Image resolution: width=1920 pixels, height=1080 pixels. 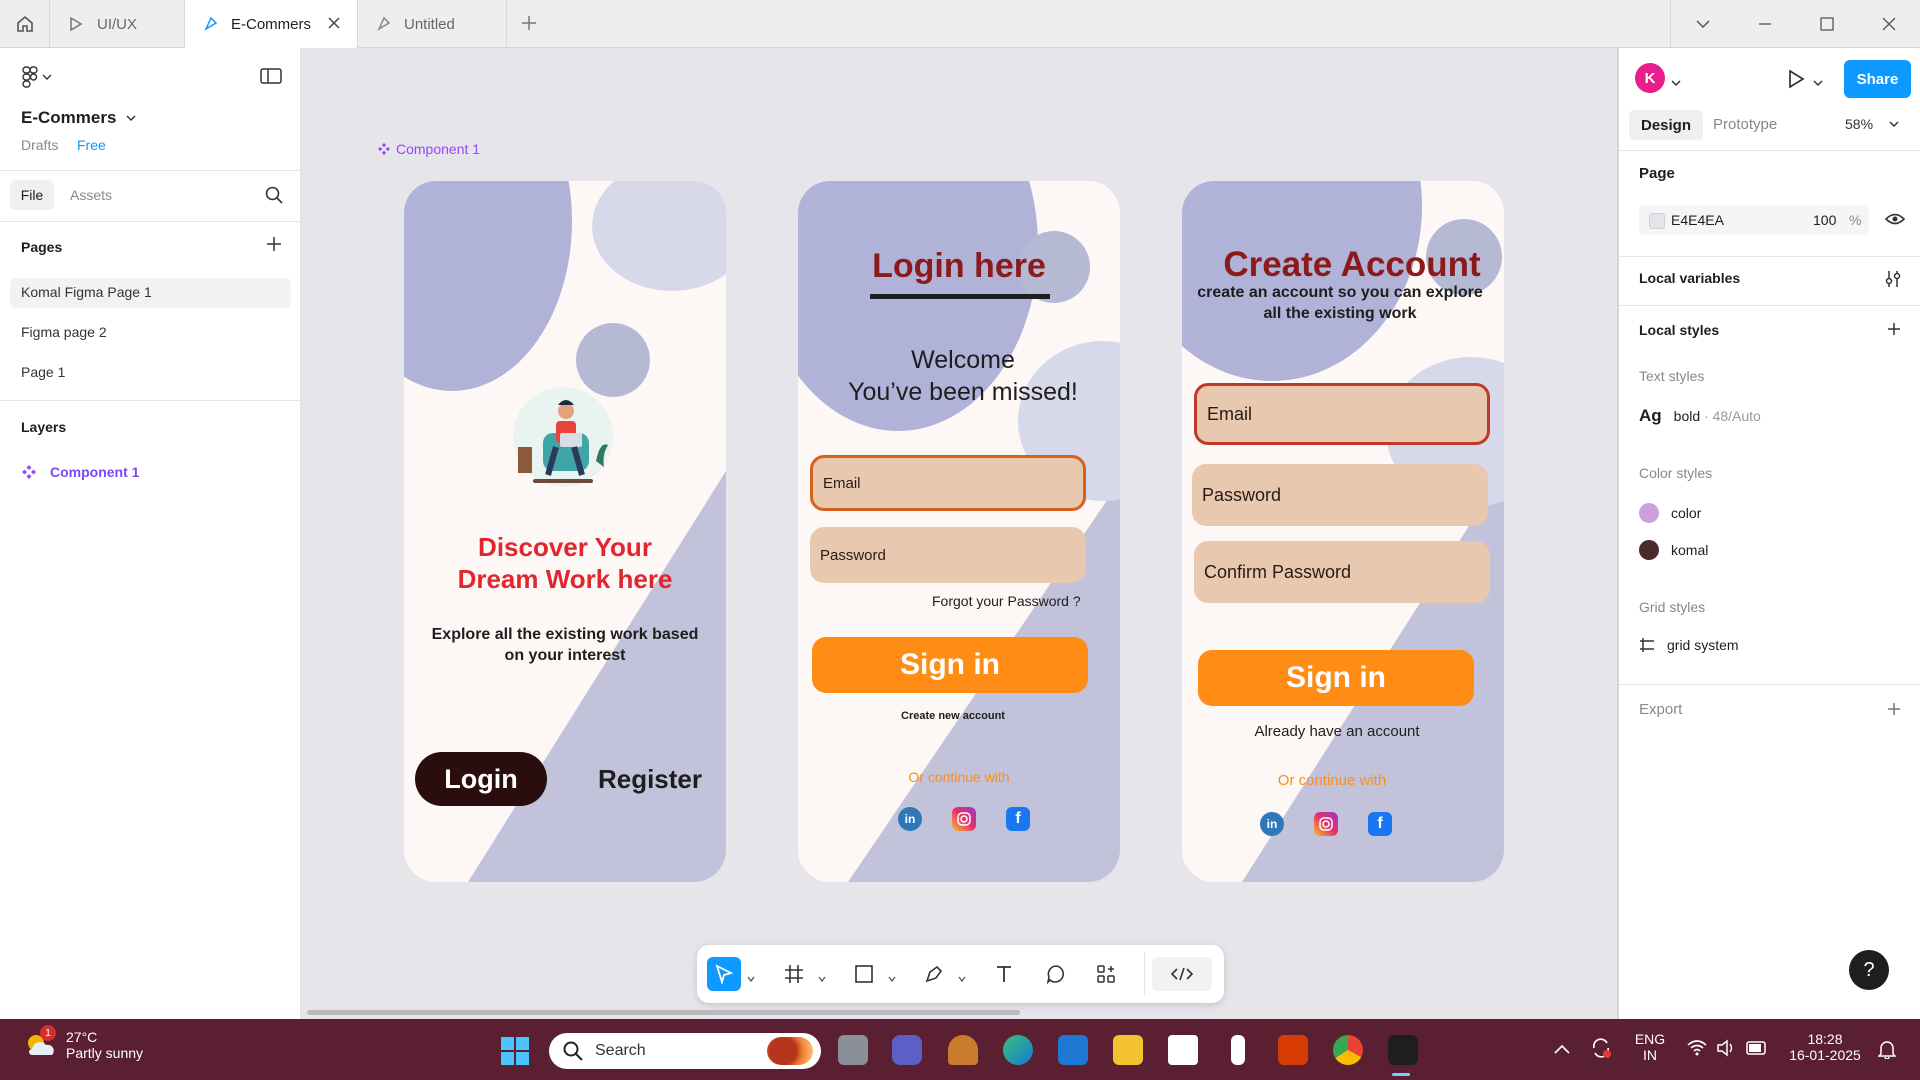 What do you see at coordinates (1887, 1051) in the screenshot?
I see `notifications-button` at bounding box center [1887, 1051].